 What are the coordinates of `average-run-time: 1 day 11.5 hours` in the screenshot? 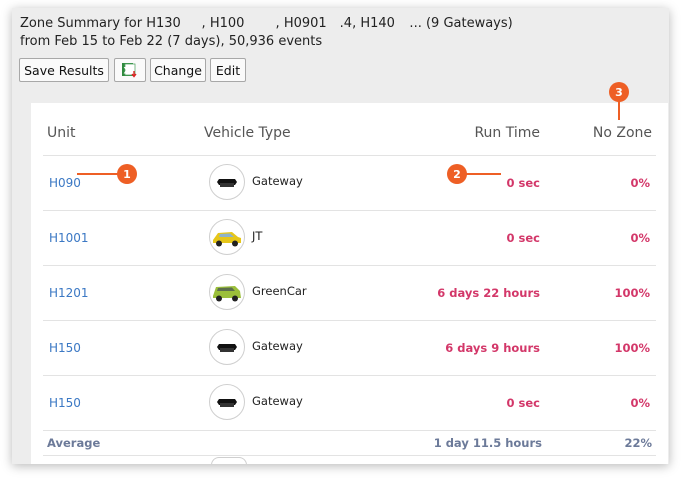 It's located at (487, 443).